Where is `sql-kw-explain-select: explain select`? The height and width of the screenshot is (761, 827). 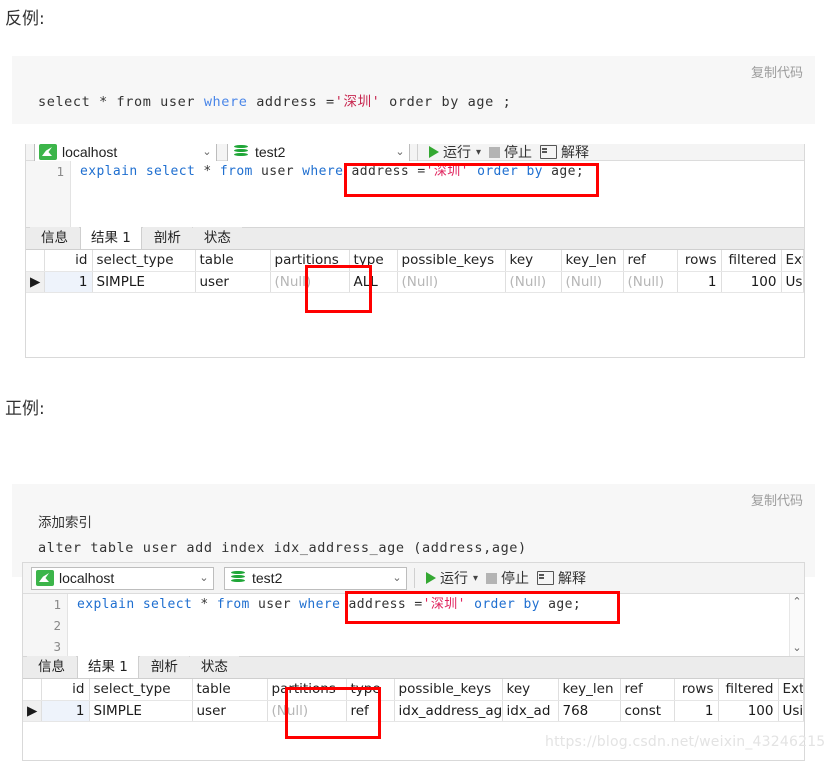
sql-kw-explain-select: explain select is located at coordinates (138, 171).